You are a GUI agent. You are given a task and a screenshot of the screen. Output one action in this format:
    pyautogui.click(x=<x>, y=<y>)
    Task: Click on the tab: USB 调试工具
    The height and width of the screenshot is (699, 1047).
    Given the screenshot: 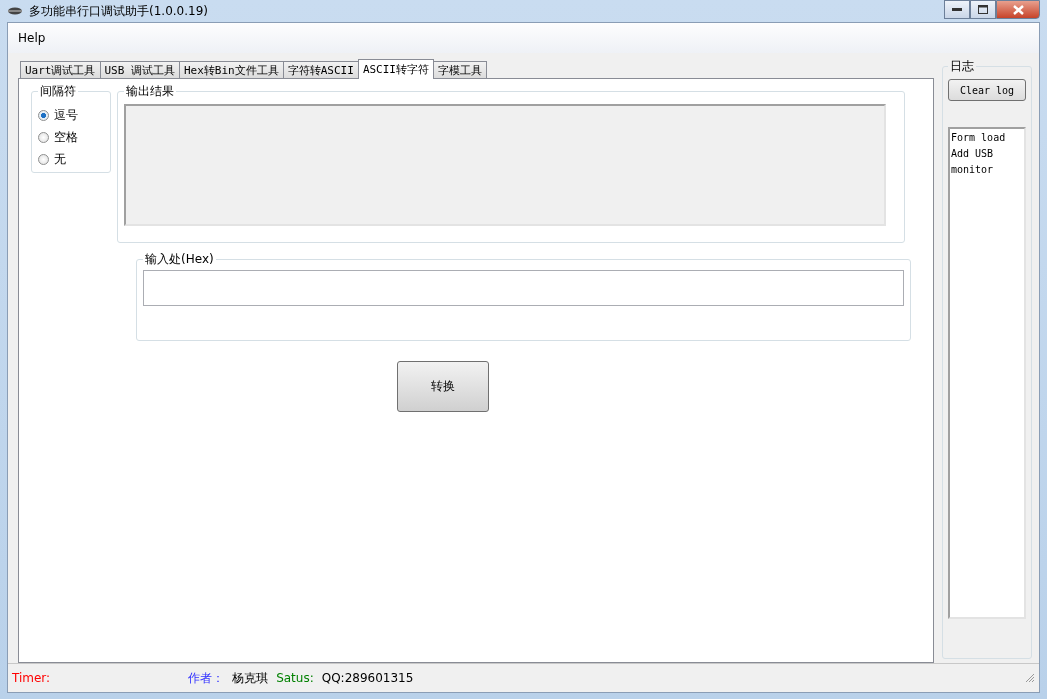 What is the action you would take?
    pyautogui.click(x=139, y=69)
    